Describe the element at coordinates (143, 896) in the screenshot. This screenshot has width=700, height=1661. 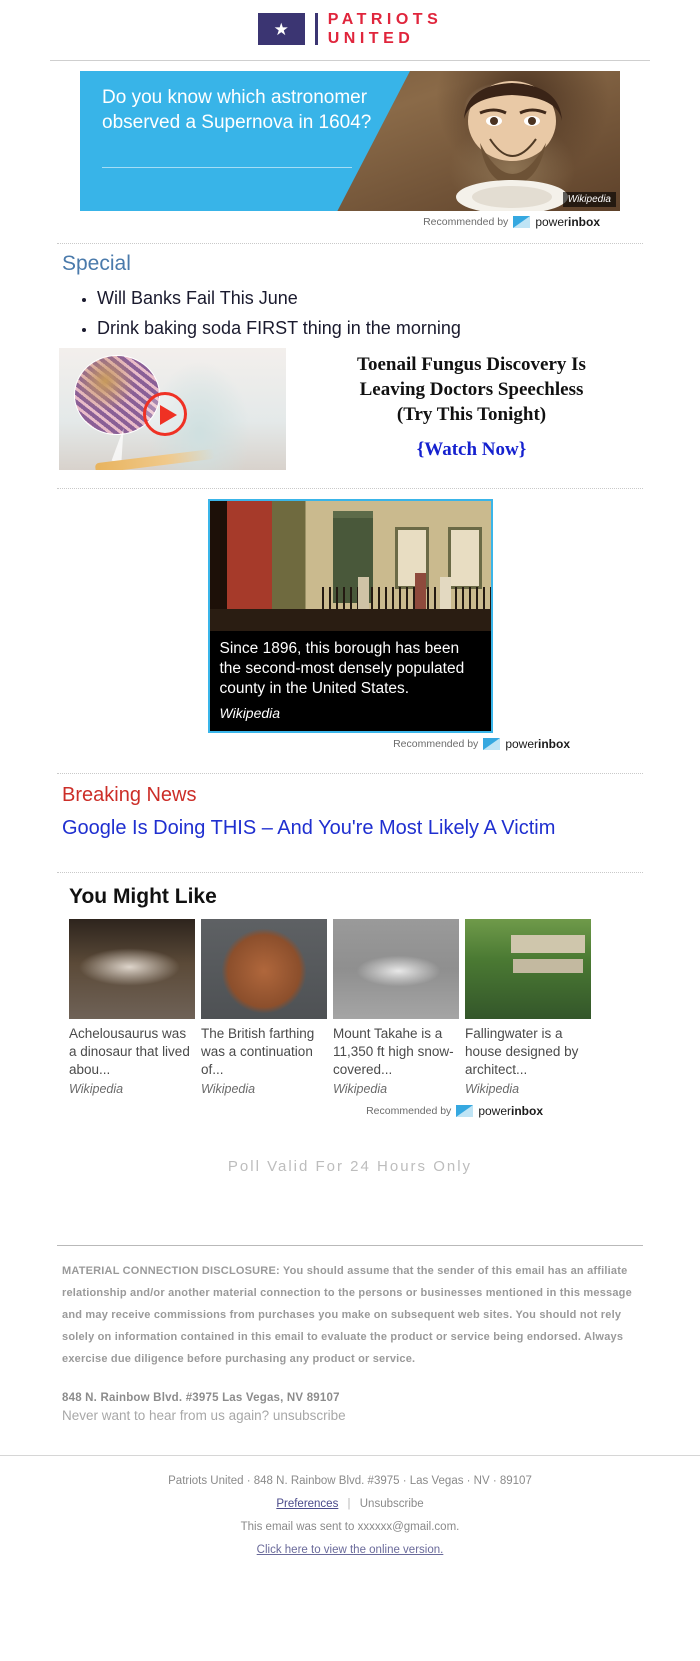
I see `you-might-like-heading: You Might Like` at that location.